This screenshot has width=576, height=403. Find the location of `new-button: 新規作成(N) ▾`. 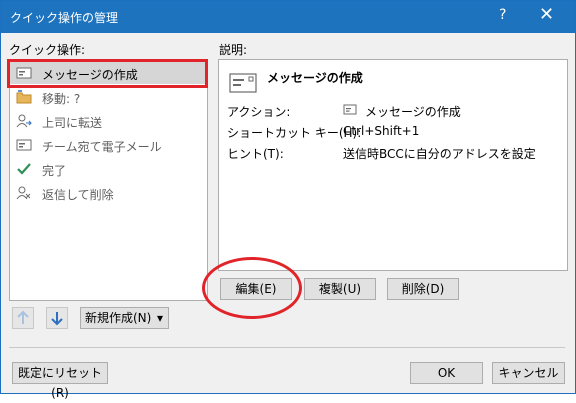

new-button: 新規作成(N) ▾ is located at coordinates (124, 318).